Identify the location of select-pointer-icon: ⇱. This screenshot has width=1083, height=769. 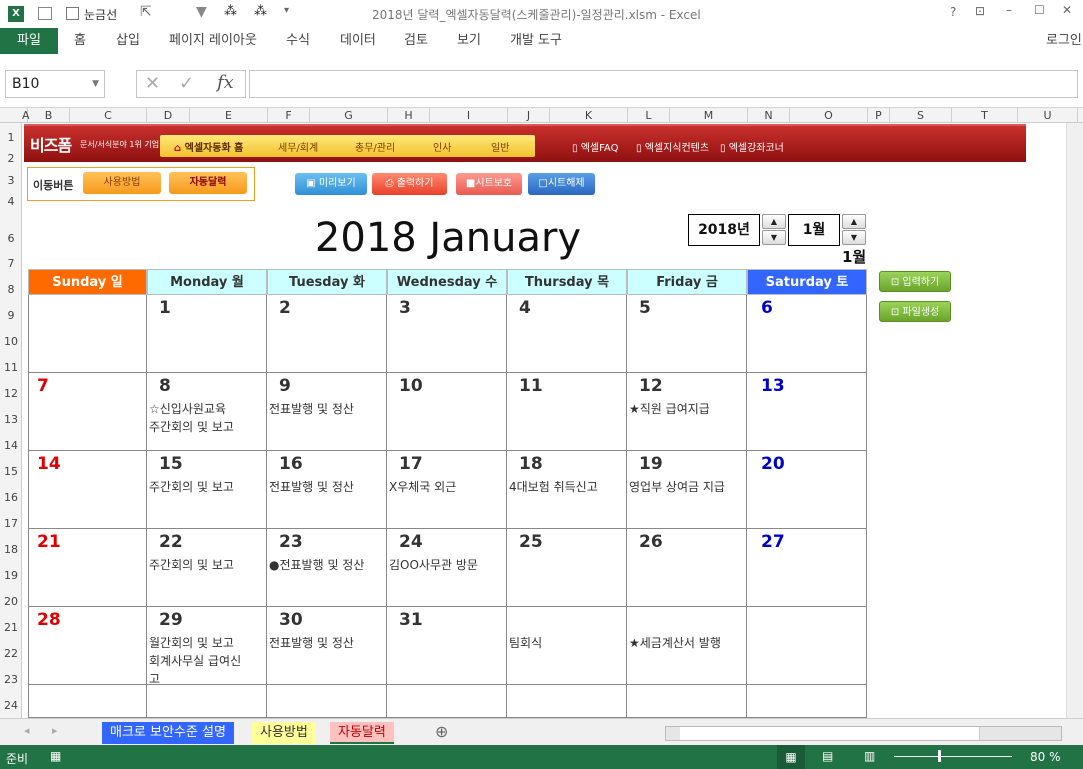
(146, 12).